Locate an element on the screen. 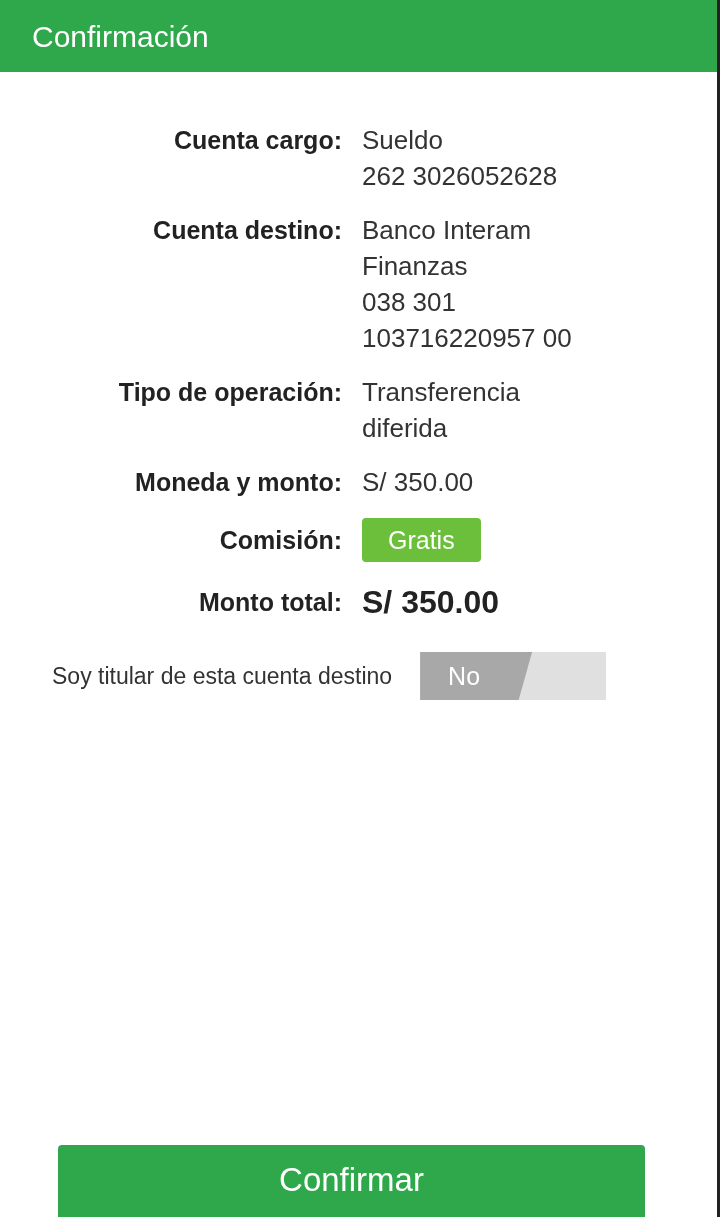  detail-value: Sueldo is located at coordinates (403, 140).